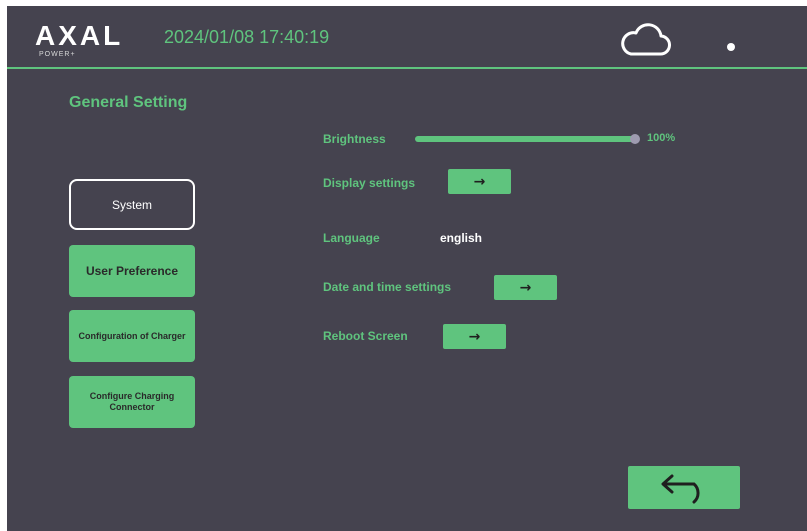 This screenshot has width=807, height=531. What do you see at coordinates (57, 54) in the screenshot?
I see `logo-subtext: POWER+` at bounding box center [57, 54].